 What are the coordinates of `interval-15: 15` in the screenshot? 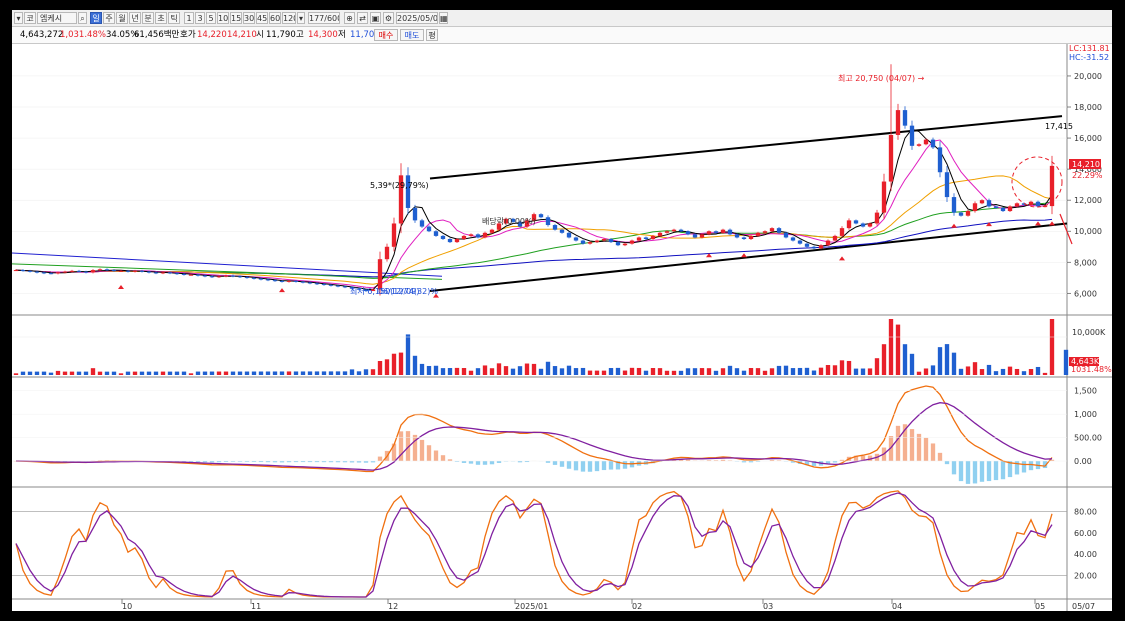 It's located at (236, 18).